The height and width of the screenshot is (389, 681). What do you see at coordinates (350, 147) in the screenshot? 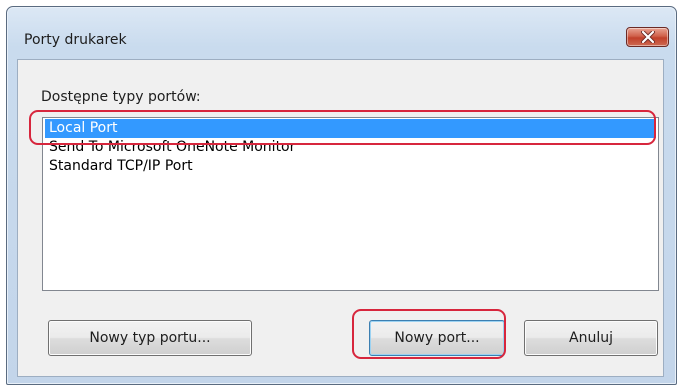
I see `list-item-onenote-monitor: Send To Microsoft OneNote Monitor` at bounding box center [350, 147].